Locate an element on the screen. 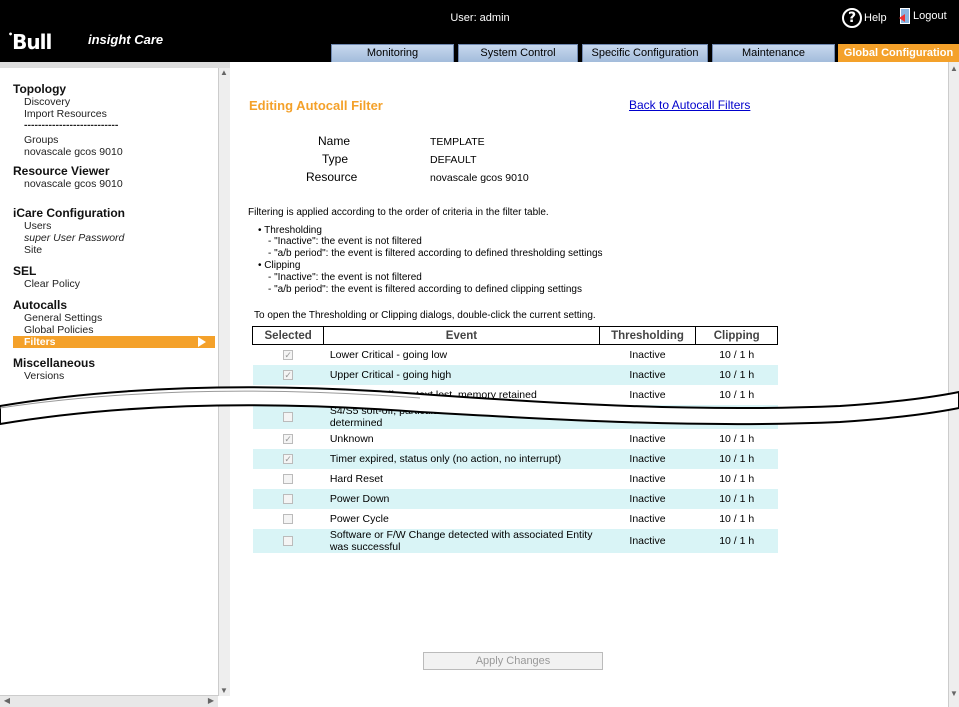 The height and width of the screenshot is (707, 959). sidebar-item-filters: Filters is located at coordinates (114, 342).